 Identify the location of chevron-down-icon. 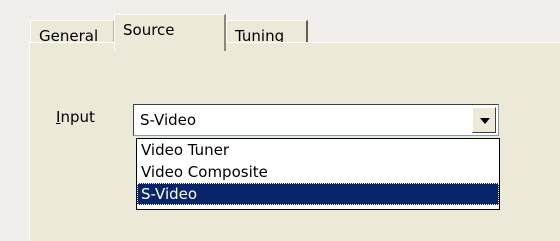
(485, 121).